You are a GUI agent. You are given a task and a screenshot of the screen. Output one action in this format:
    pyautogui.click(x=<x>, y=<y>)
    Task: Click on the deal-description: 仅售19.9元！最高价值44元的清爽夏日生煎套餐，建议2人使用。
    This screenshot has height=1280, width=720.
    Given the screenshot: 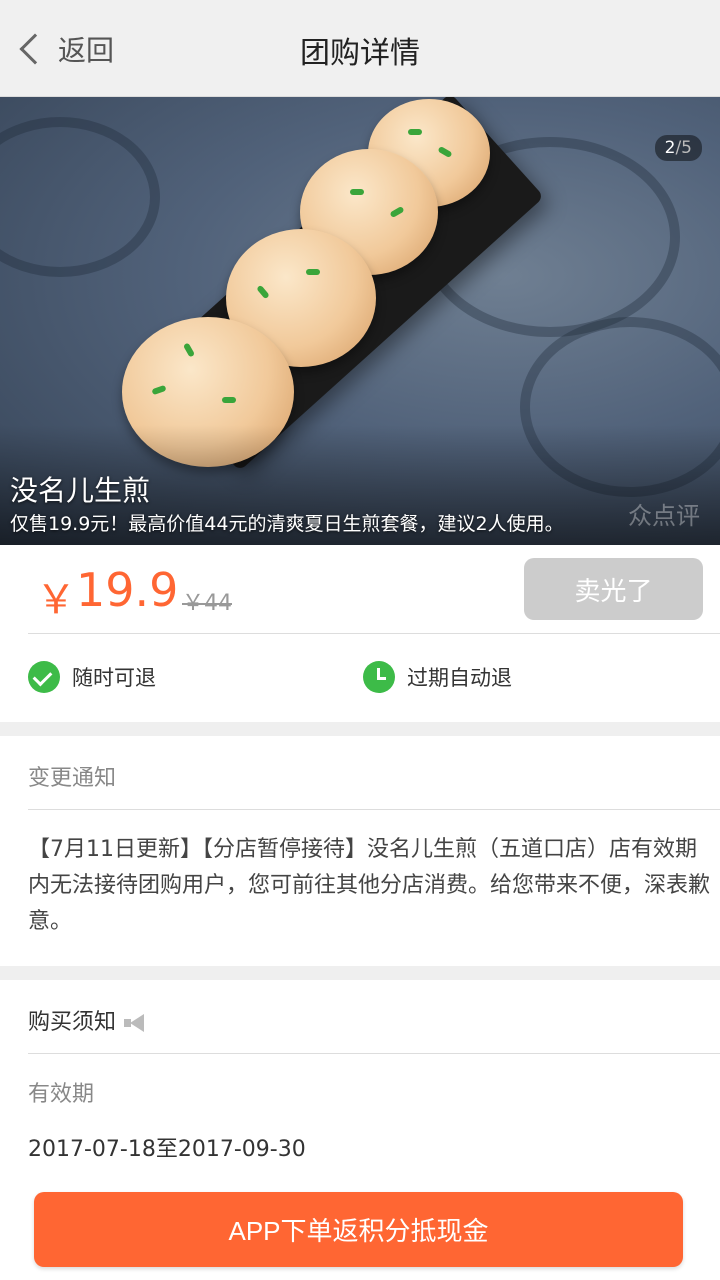 What is the action you would take?
    pyautogui.click(x=287, y=524)
    